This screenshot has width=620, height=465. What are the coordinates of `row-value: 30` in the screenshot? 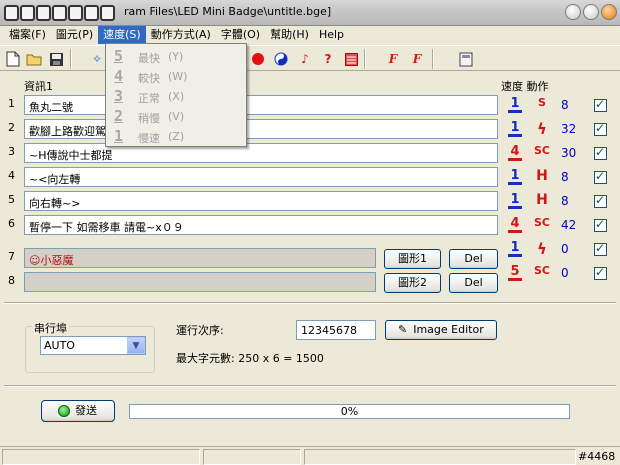 It's located at (569, 153).